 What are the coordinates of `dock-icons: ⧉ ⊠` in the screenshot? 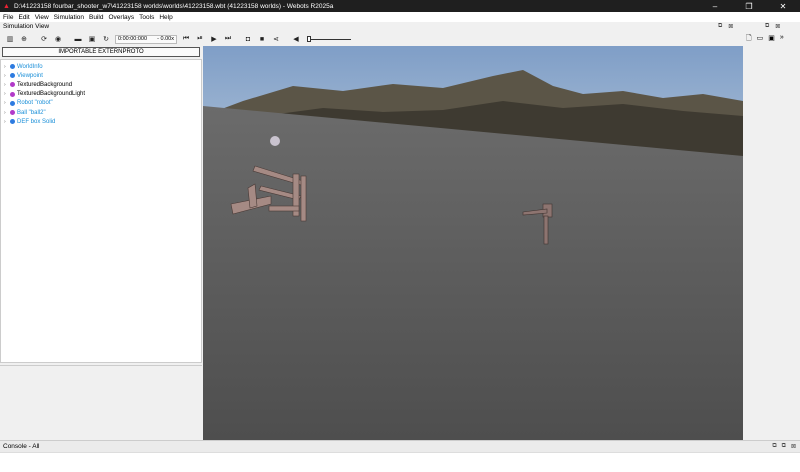 It's located at (725, 26).